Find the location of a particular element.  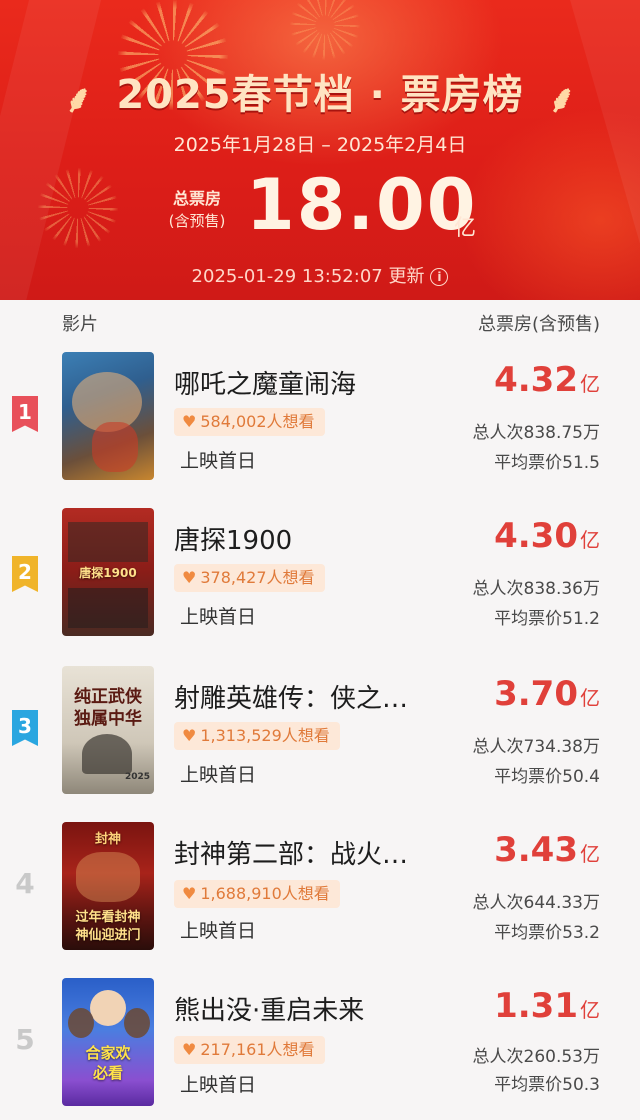

total-value: 18.00 is located at coordinates (362, 205).